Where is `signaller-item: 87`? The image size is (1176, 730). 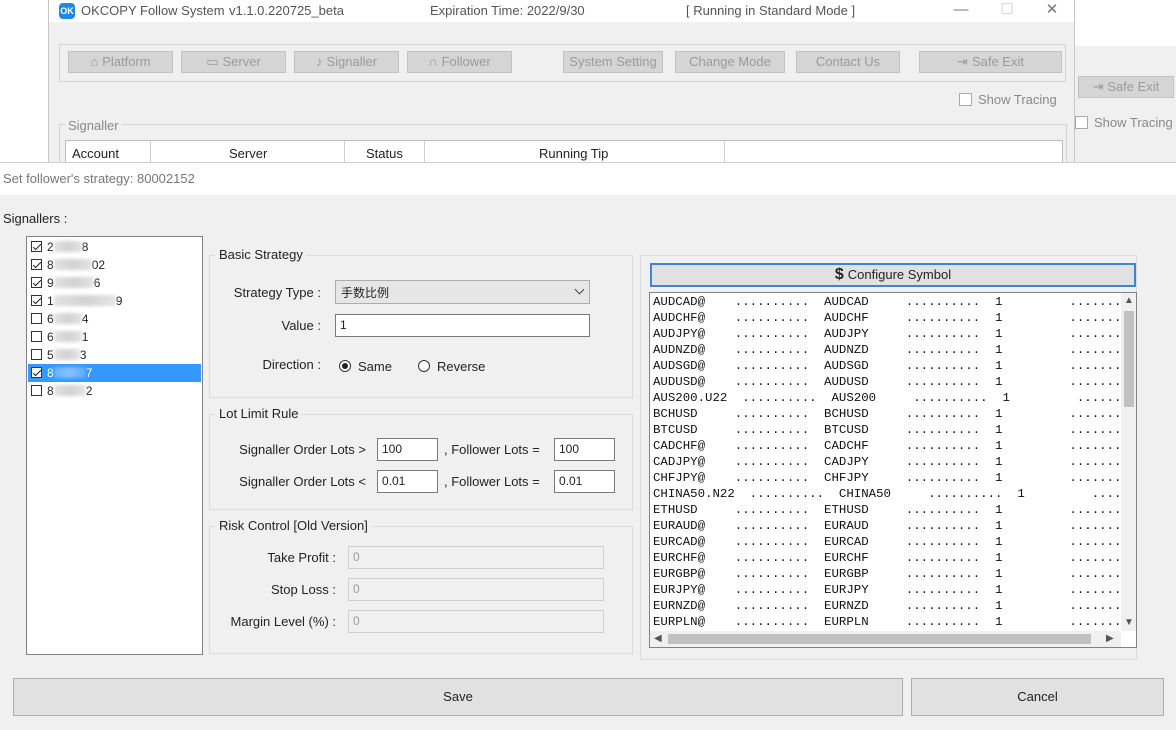
signaller-item: 87 is located at coordinates (114, 373).